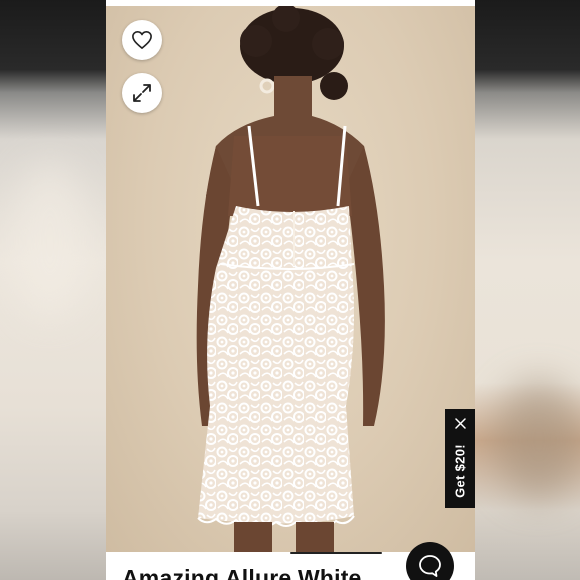 The width and height of the screenshot is (580, 580). What do you see at coordinates (336, 553) in the screenshot?
I see `image-scroll-indicator` at bounding box center [336, 553].